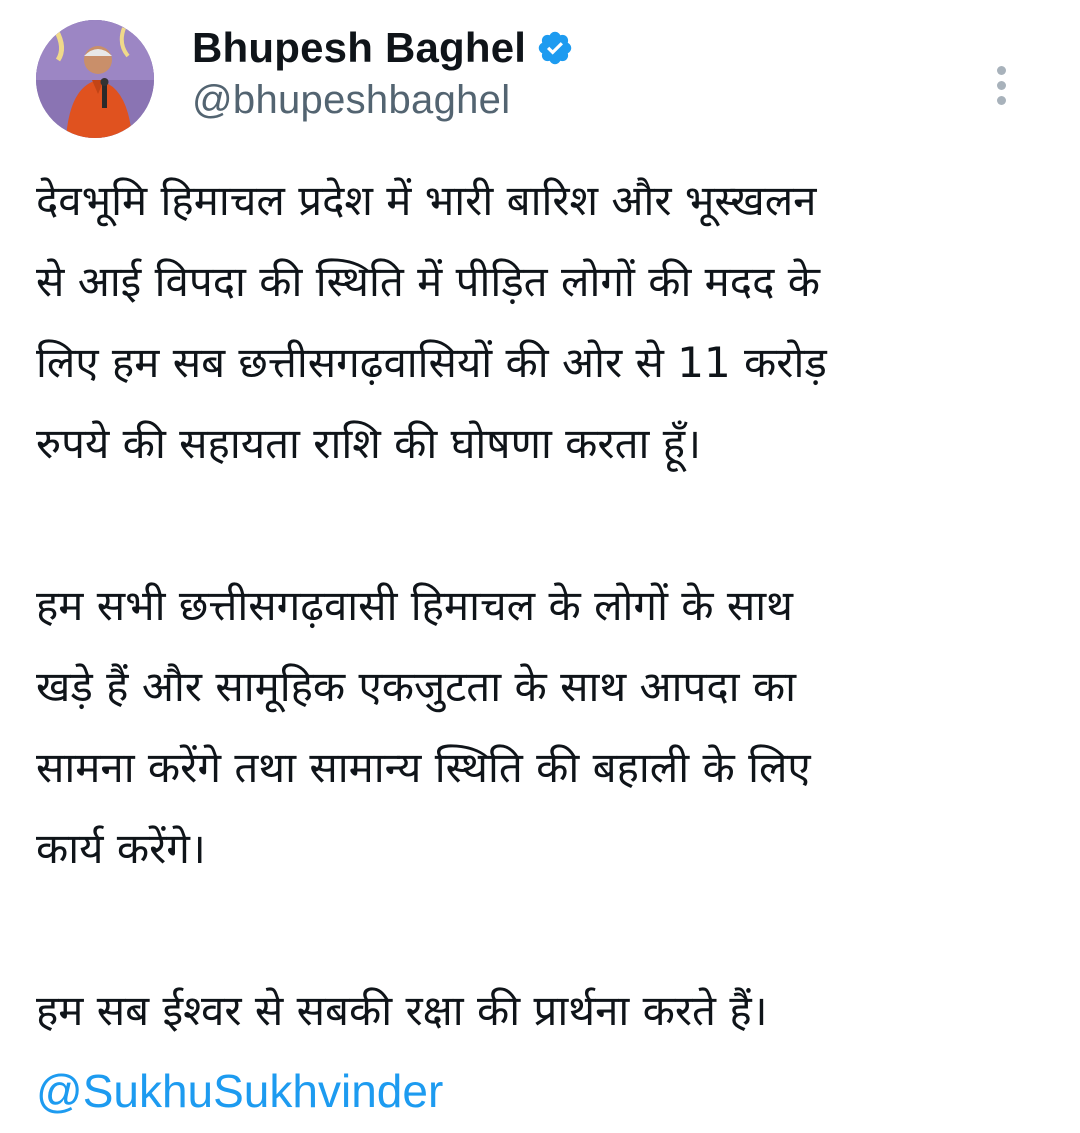  I want to click on tweet-header: Bhupesh Baghel @bhupeshbaghel, so click(540, 80).